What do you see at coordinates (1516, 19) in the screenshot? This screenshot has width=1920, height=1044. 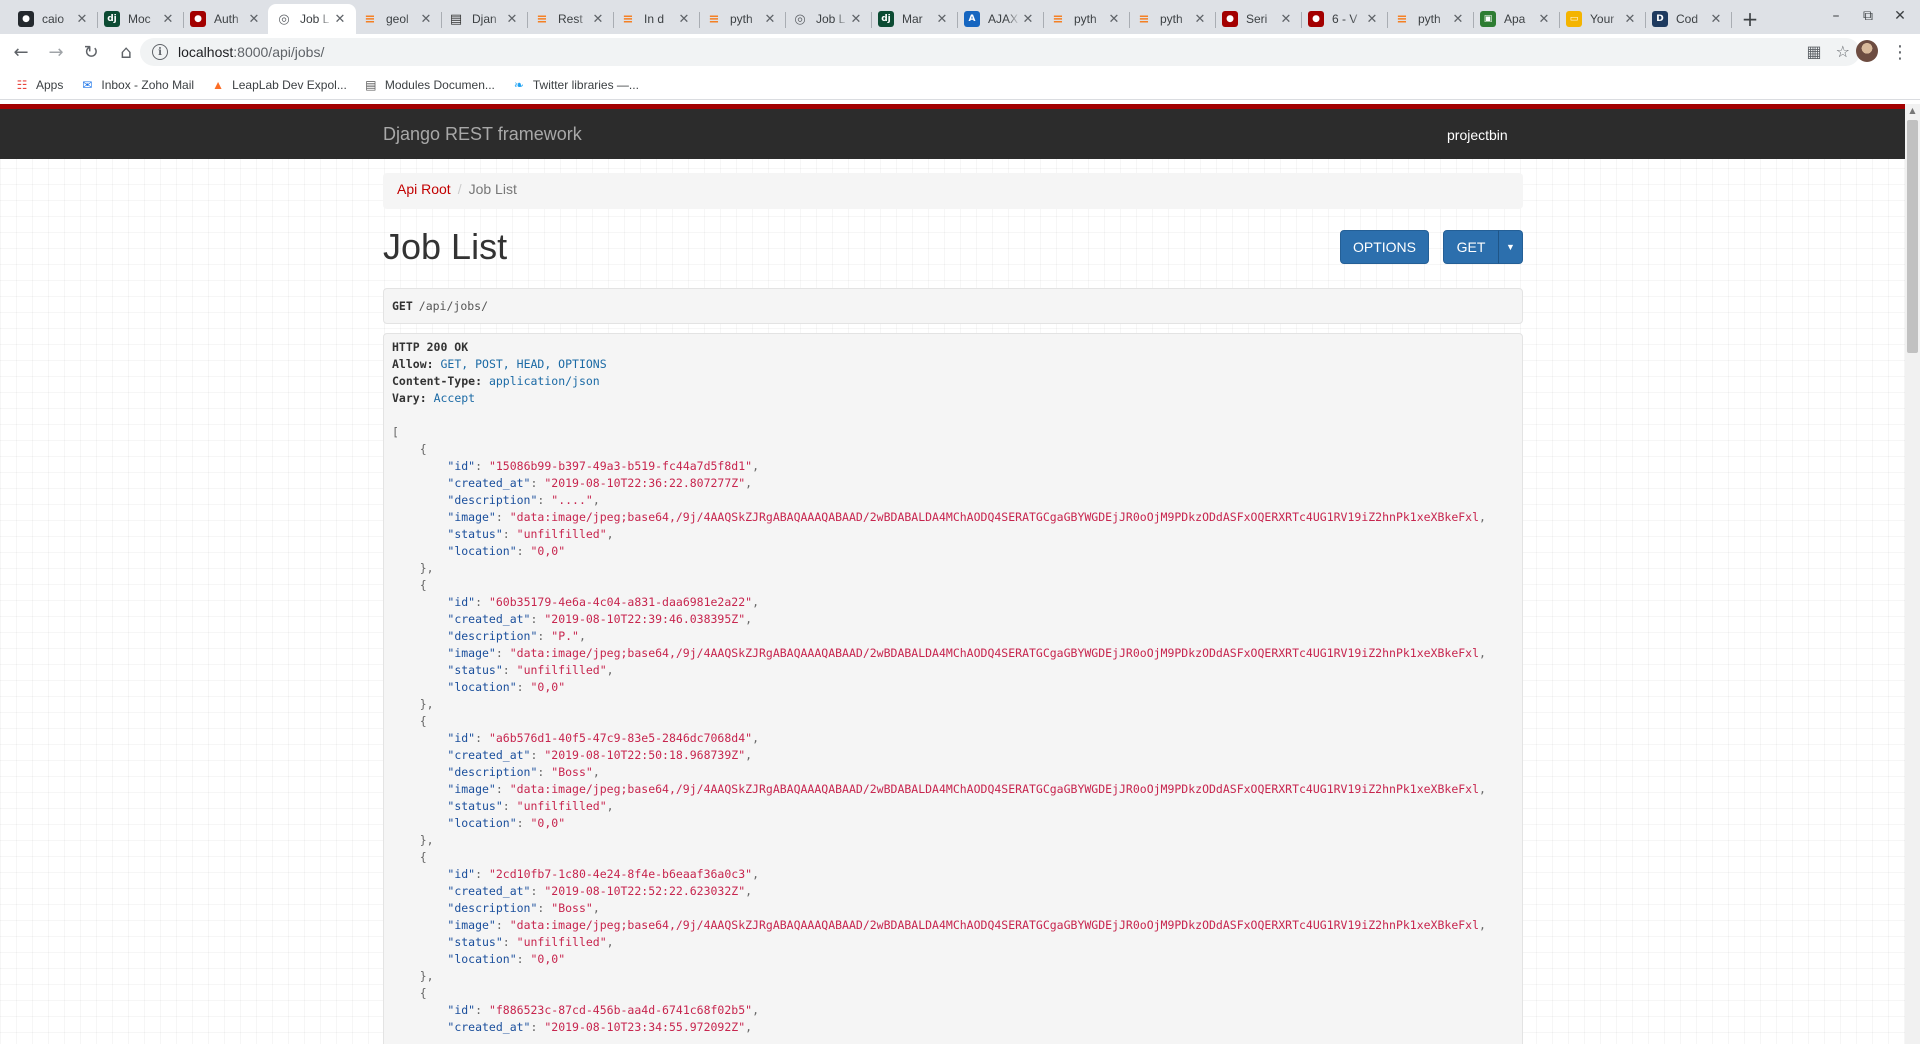 I see `browser-tab: ▣ Apa ✕` at bounding box center [1516, 19].